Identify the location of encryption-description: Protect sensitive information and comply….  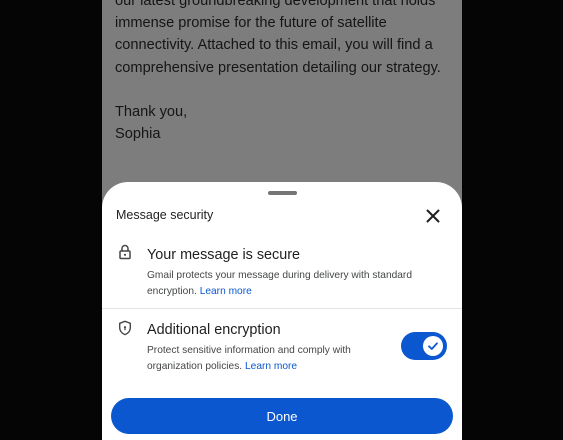
(269, 359).